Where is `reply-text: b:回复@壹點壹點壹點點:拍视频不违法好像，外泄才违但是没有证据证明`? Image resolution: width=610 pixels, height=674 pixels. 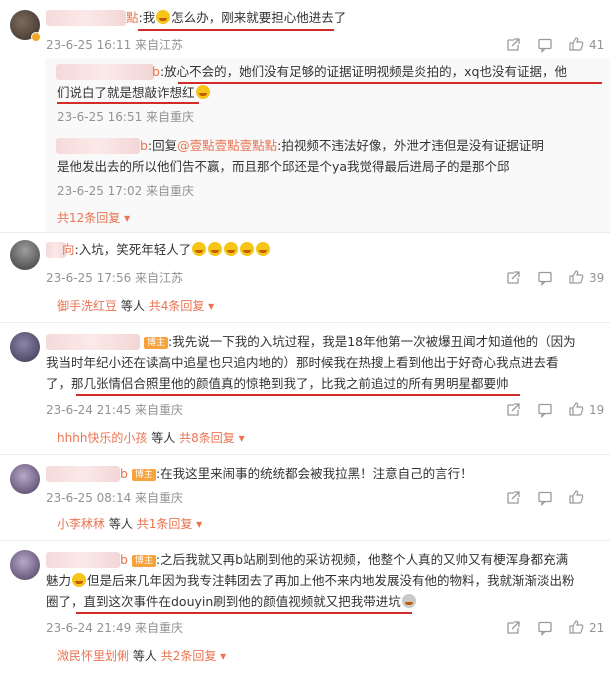 reply-text: b:回复@壹點壹點壹點點:拍视频不违法好像，外泄才违但是没有证据证明 is located at coordinates (342, 145).